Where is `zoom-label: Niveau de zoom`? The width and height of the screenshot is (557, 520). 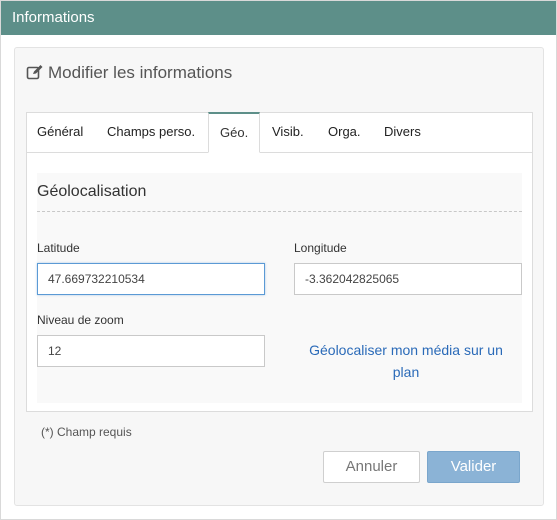 zoom-label: Niveau de zoom is located at coordinates (80, 320).